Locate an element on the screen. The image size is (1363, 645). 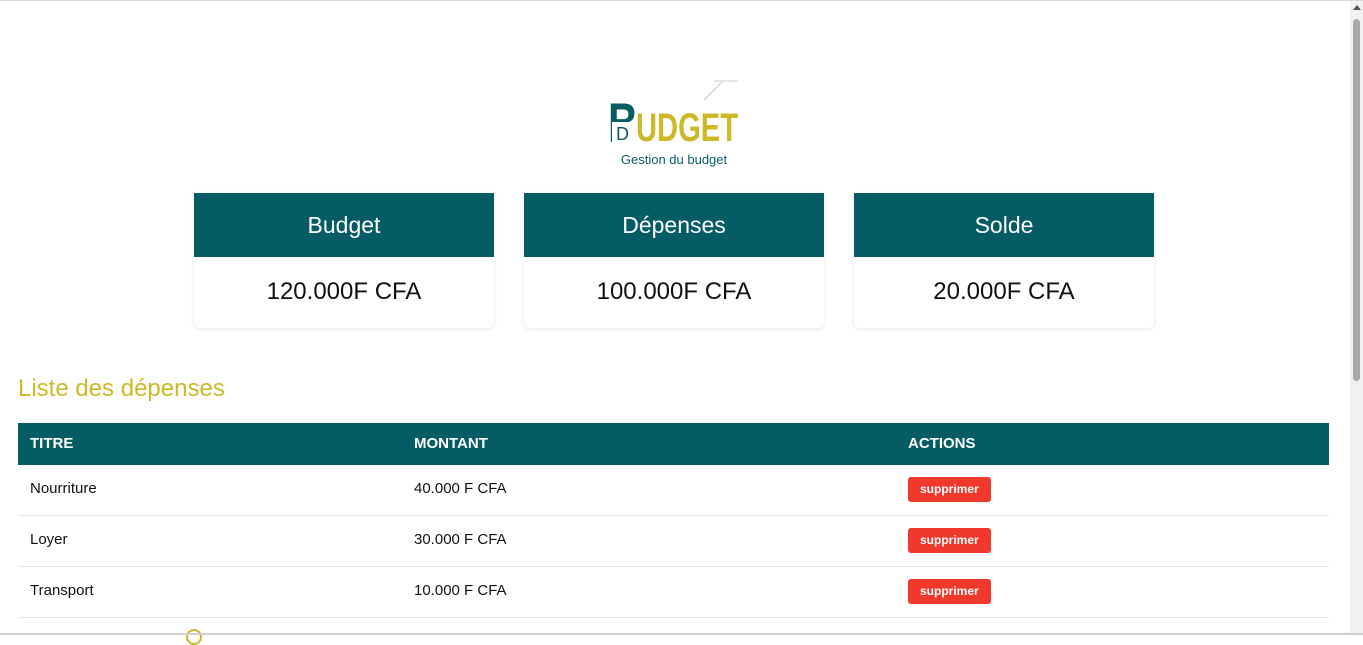
row-montant: 40.000 F CFA is located at coordinates (460, 488).